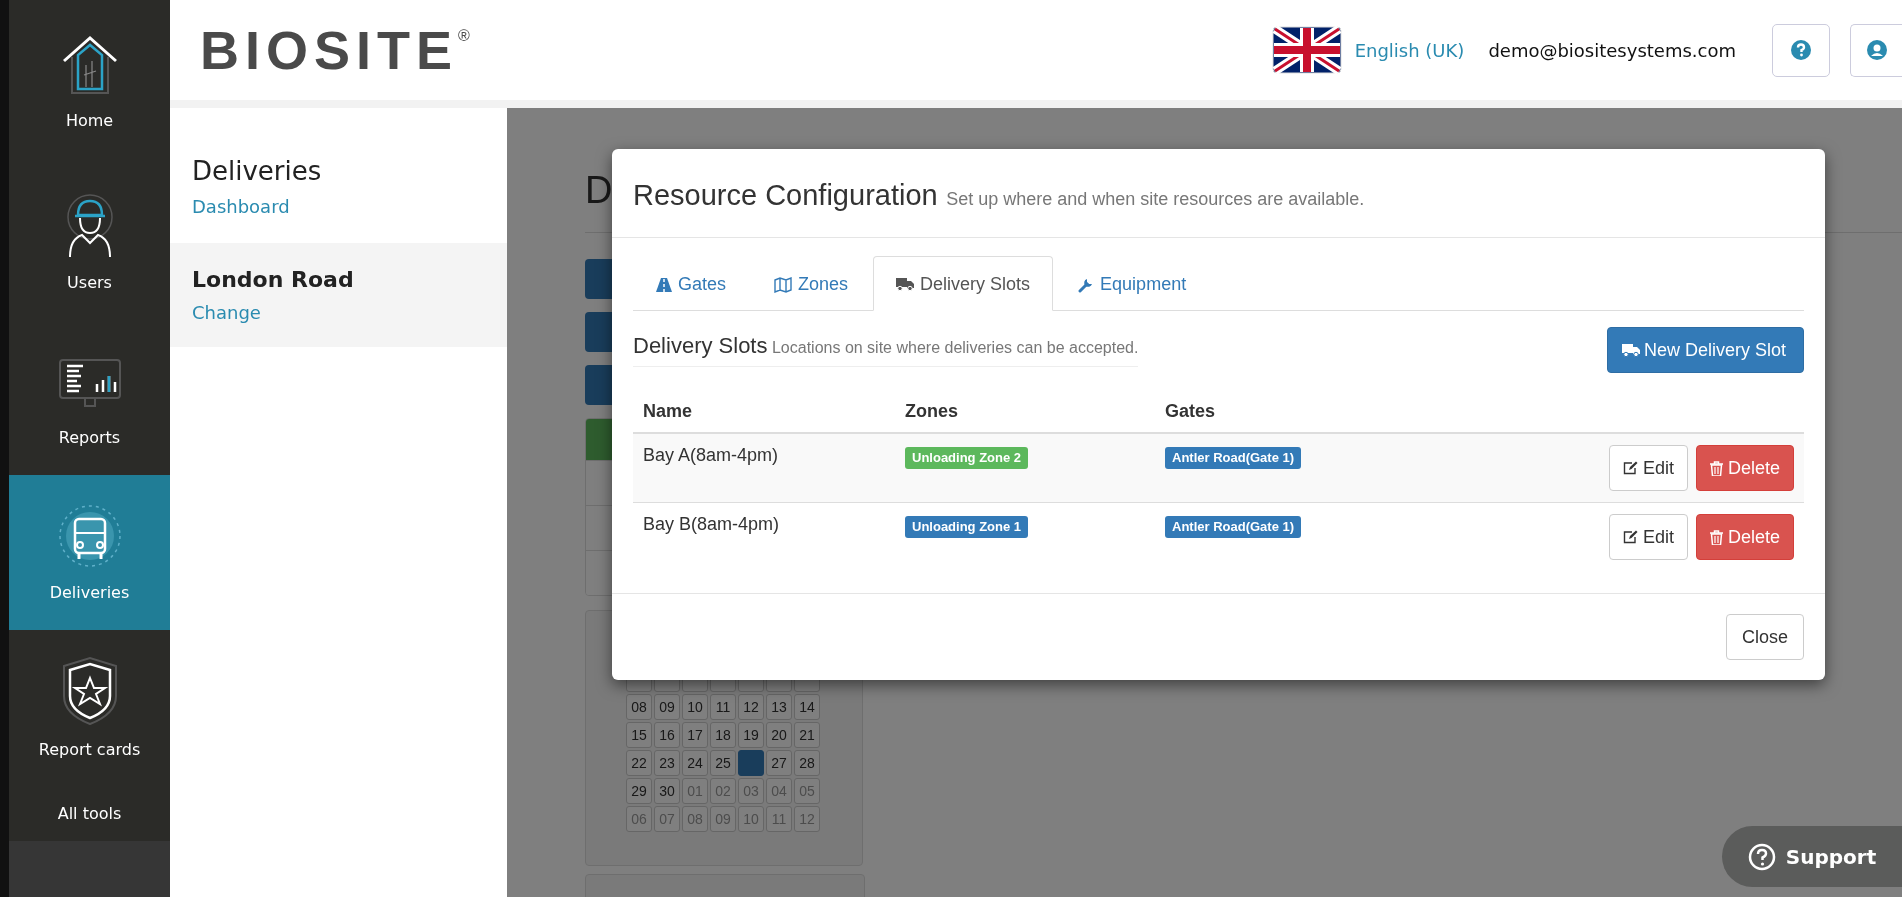 The height and width of the screenshot is (897, 1902). What do you see at coordinates (711, 524) in the screenshot?
I see `slot-name: Bay B(8am-4pm)` at bounding box center [711, 524].